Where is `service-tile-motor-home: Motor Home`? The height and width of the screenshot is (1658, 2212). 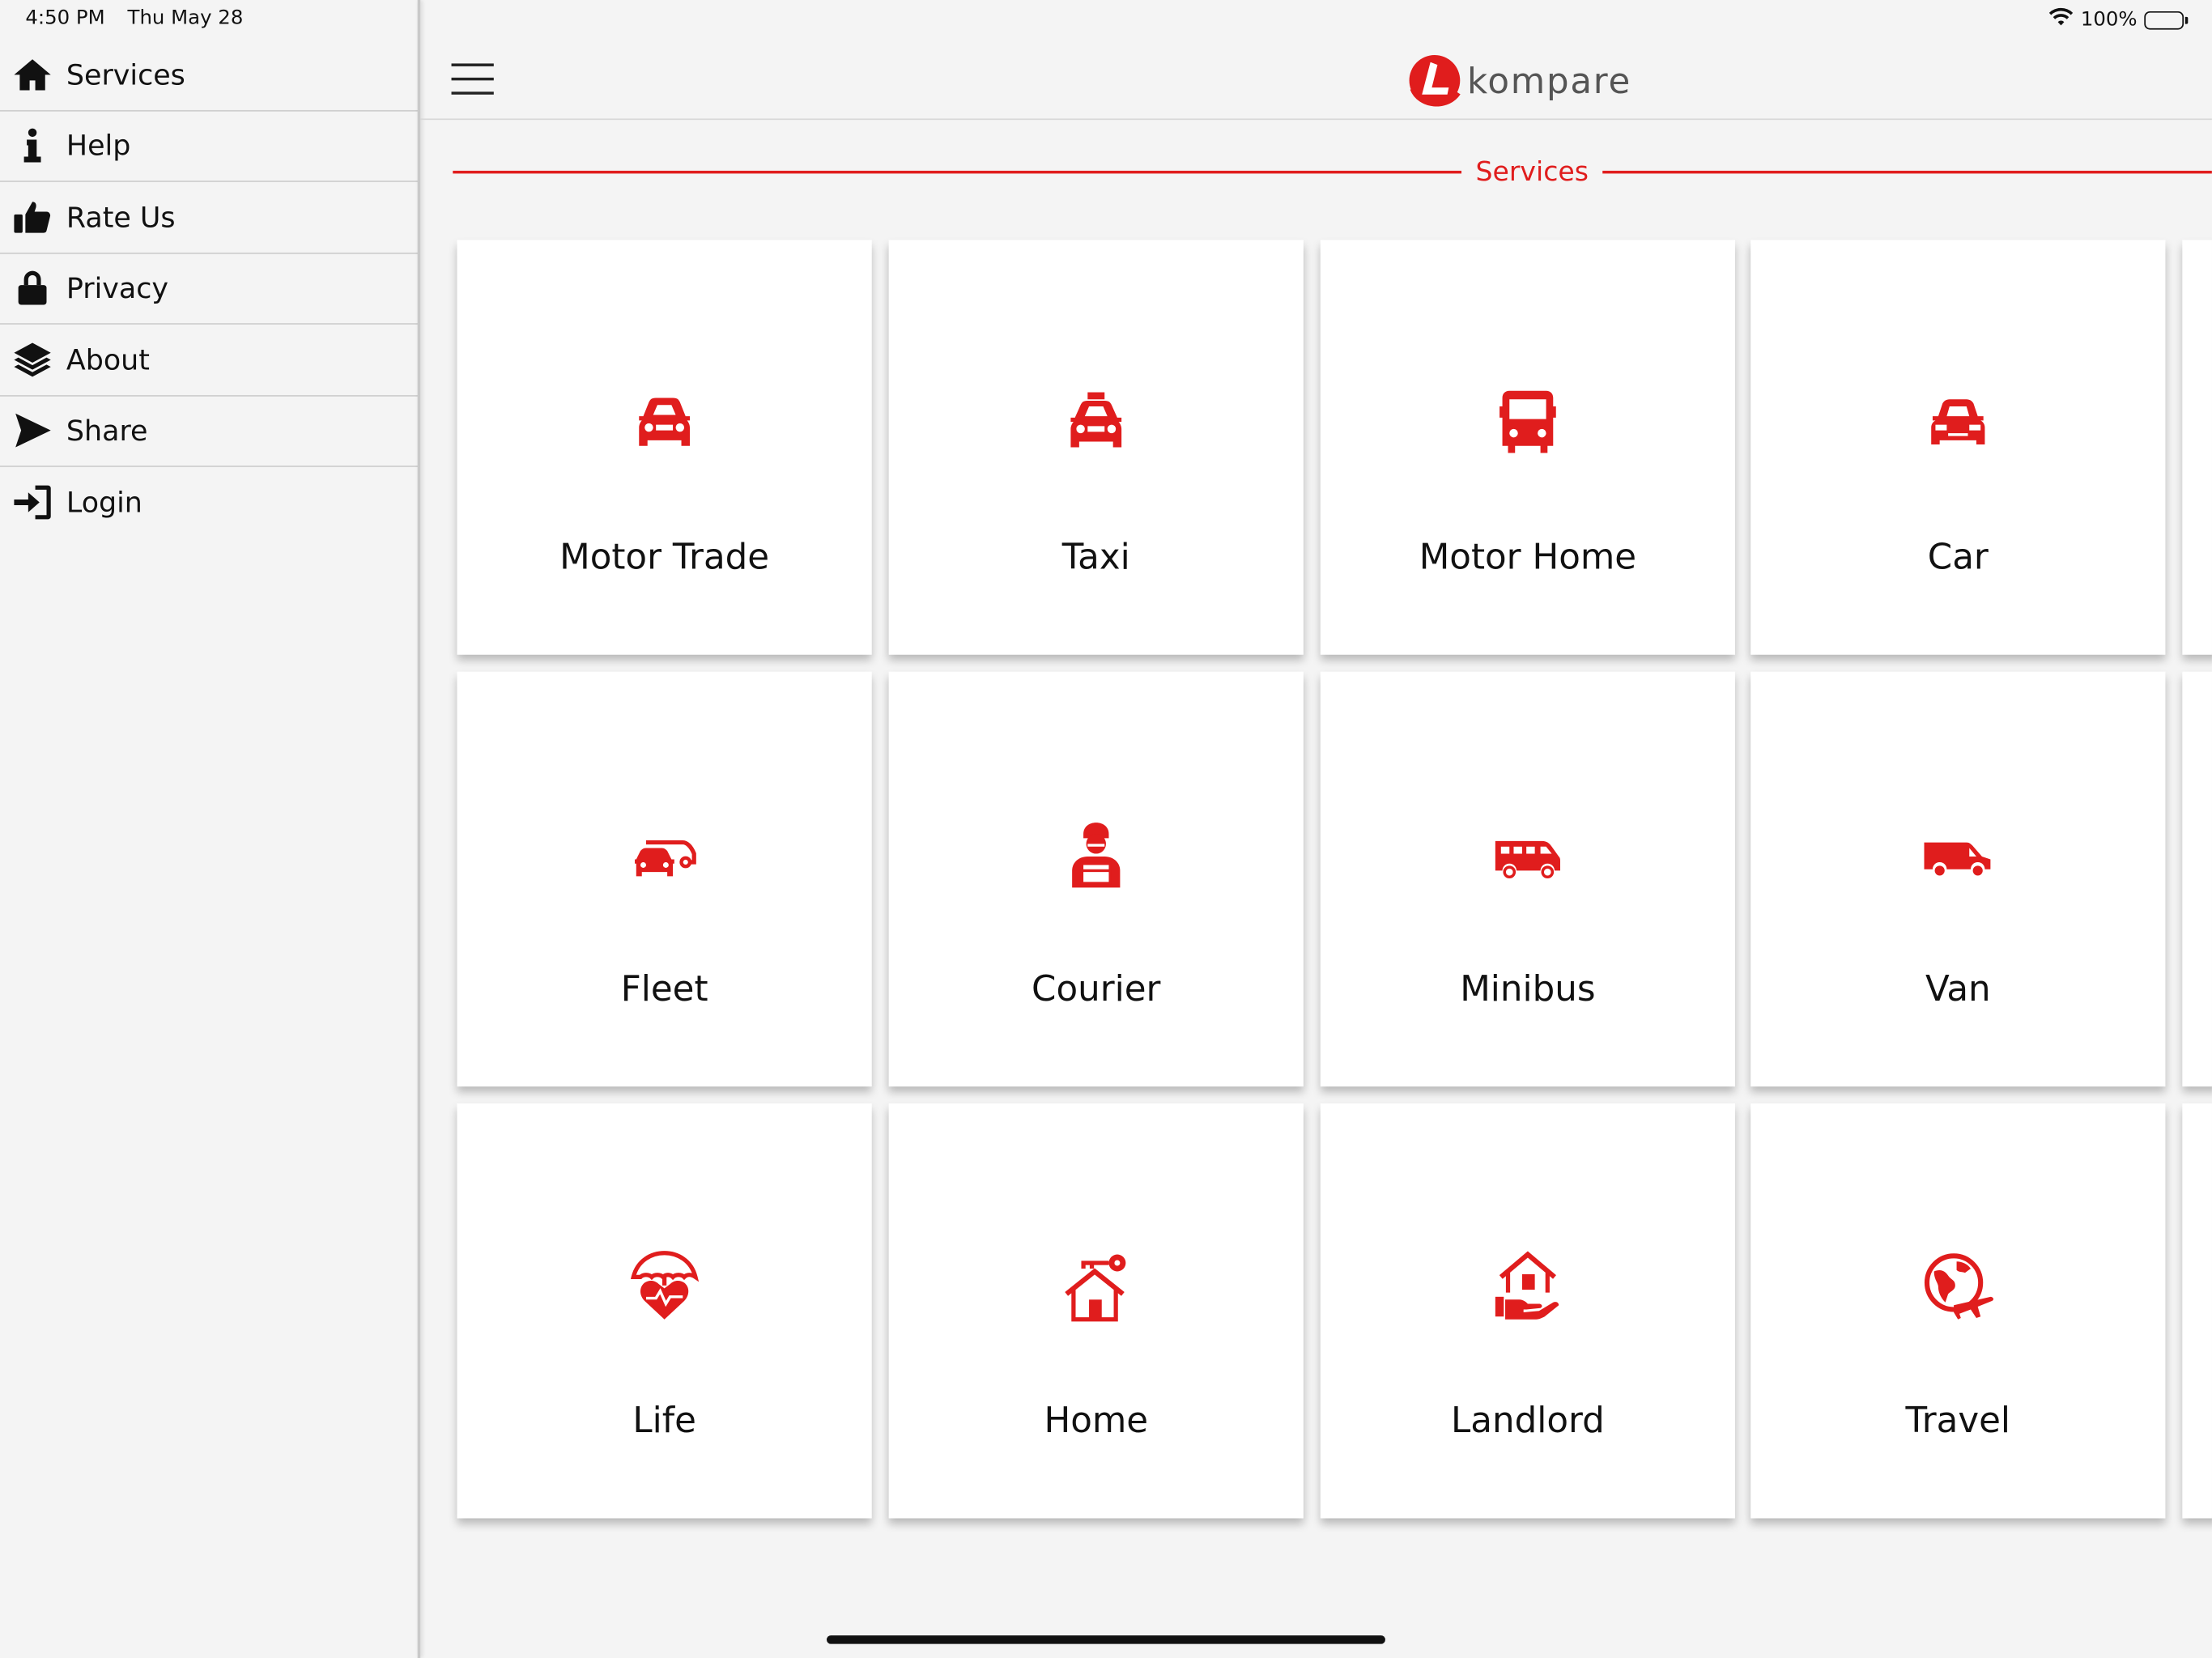
service-tile-motor-home: Motor Home is located at coordinates (1528, 447).